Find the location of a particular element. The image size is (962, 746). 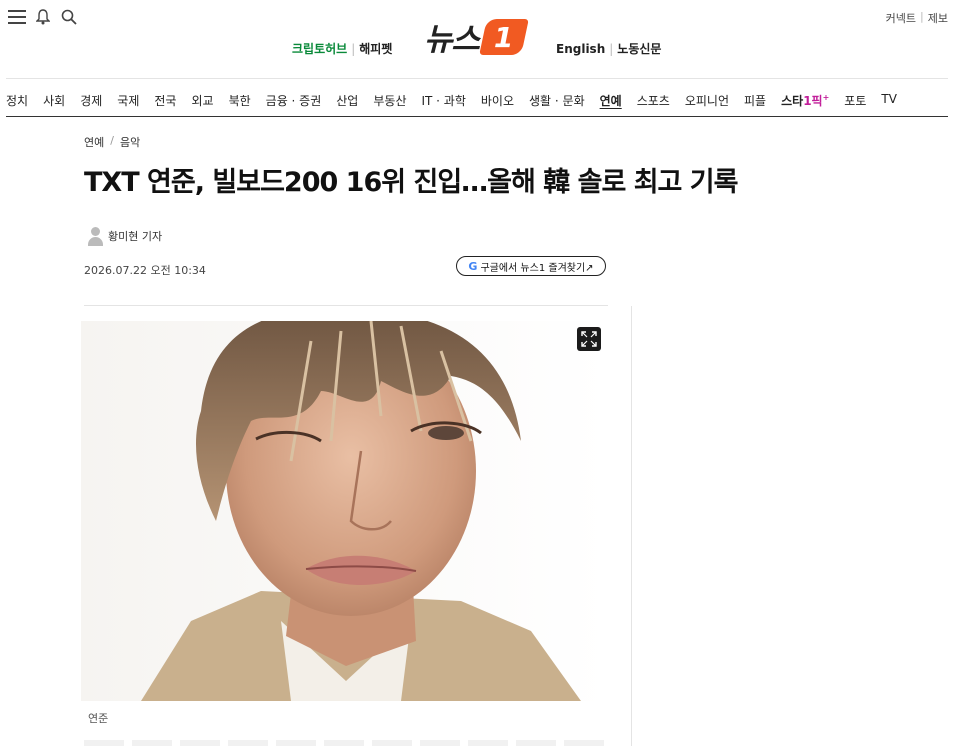

happypet-link: 해피펫 is located at coordinates (375, 48).